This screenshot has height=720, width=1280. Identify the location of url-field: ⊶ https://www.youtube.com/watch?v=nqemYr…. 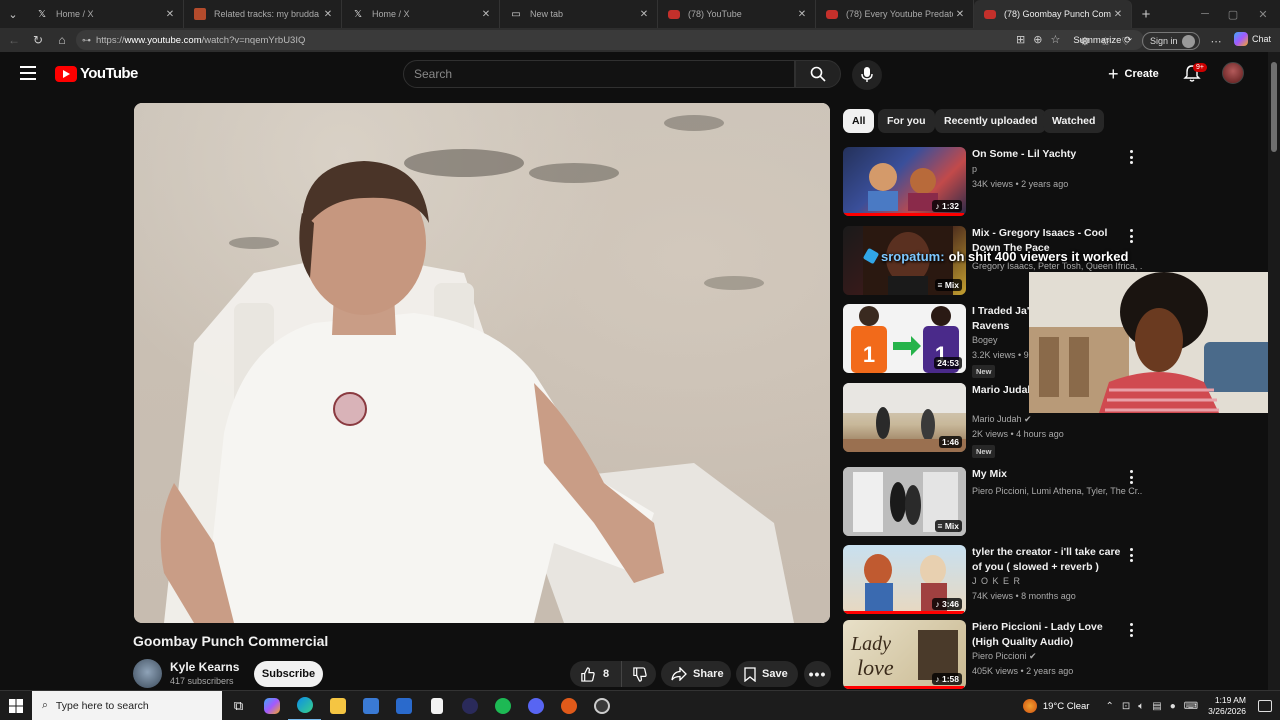
(610, 40).